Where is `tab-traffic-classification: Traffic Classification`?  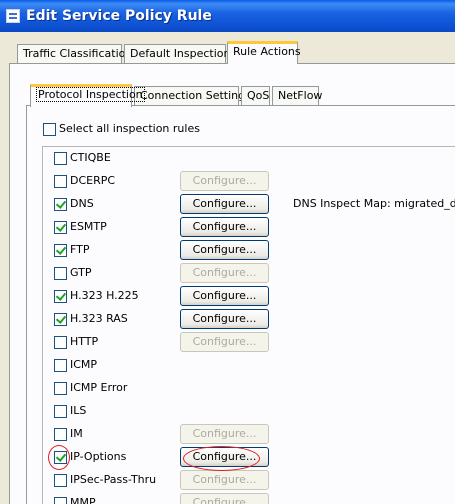
tab-traffic-classification: Traffic Classification is located at coordinates (74, 53).